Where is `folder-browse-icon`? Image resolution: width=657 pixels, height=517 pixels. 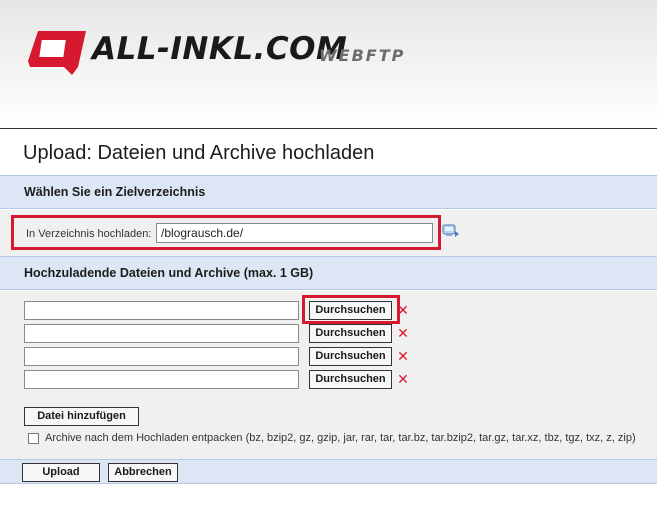 folder-browse-icon is located at coordinates (450, 230).